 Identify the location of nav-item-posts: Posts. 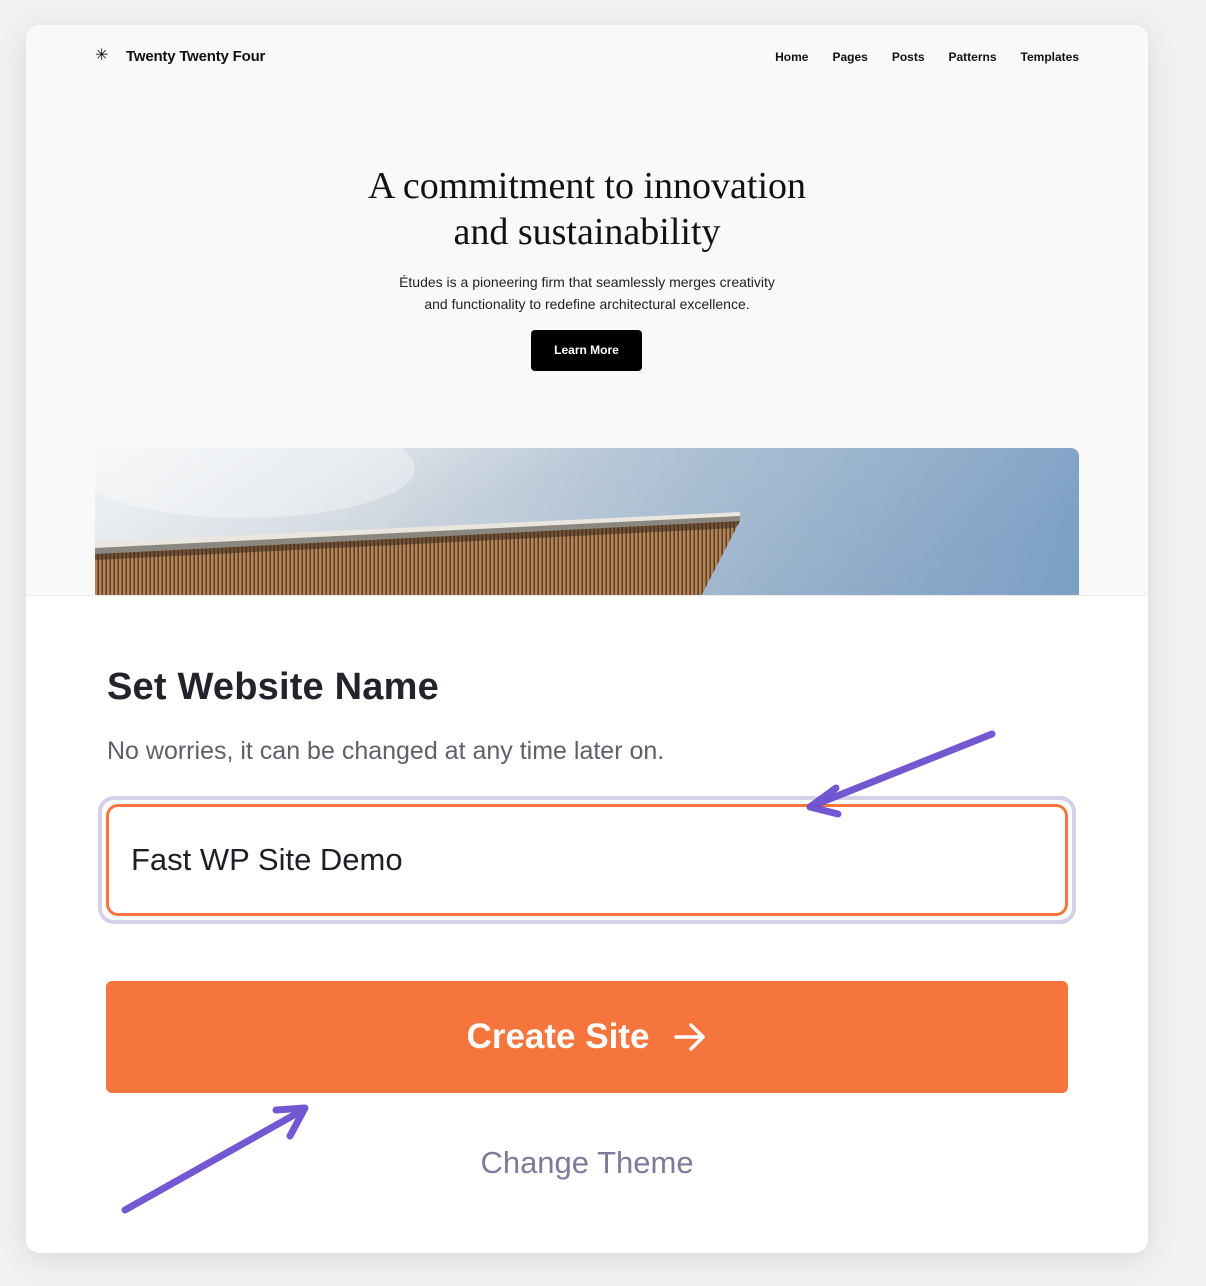
(908, 57).